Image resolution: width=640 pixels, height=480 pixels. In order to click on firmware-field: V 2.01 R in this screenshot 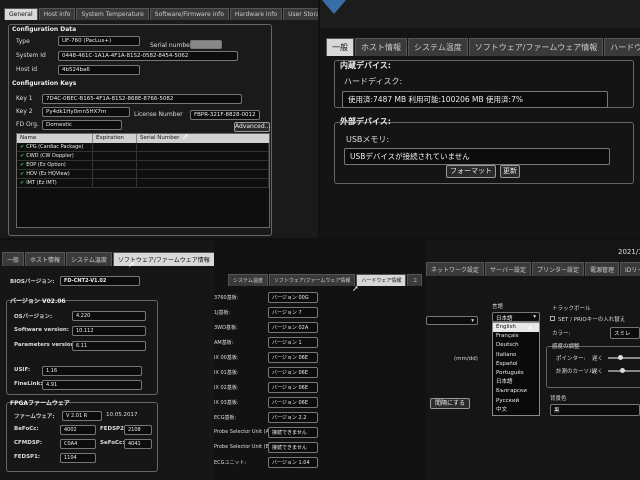, I will do `click(82, 416)`.